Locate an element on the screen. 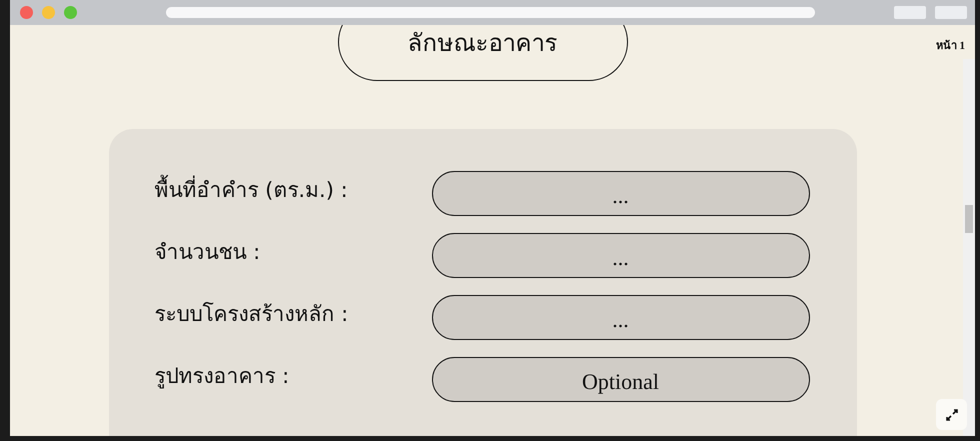 This screenshot has width=980, height=441. expand-button is located at coordinates (951, 414).